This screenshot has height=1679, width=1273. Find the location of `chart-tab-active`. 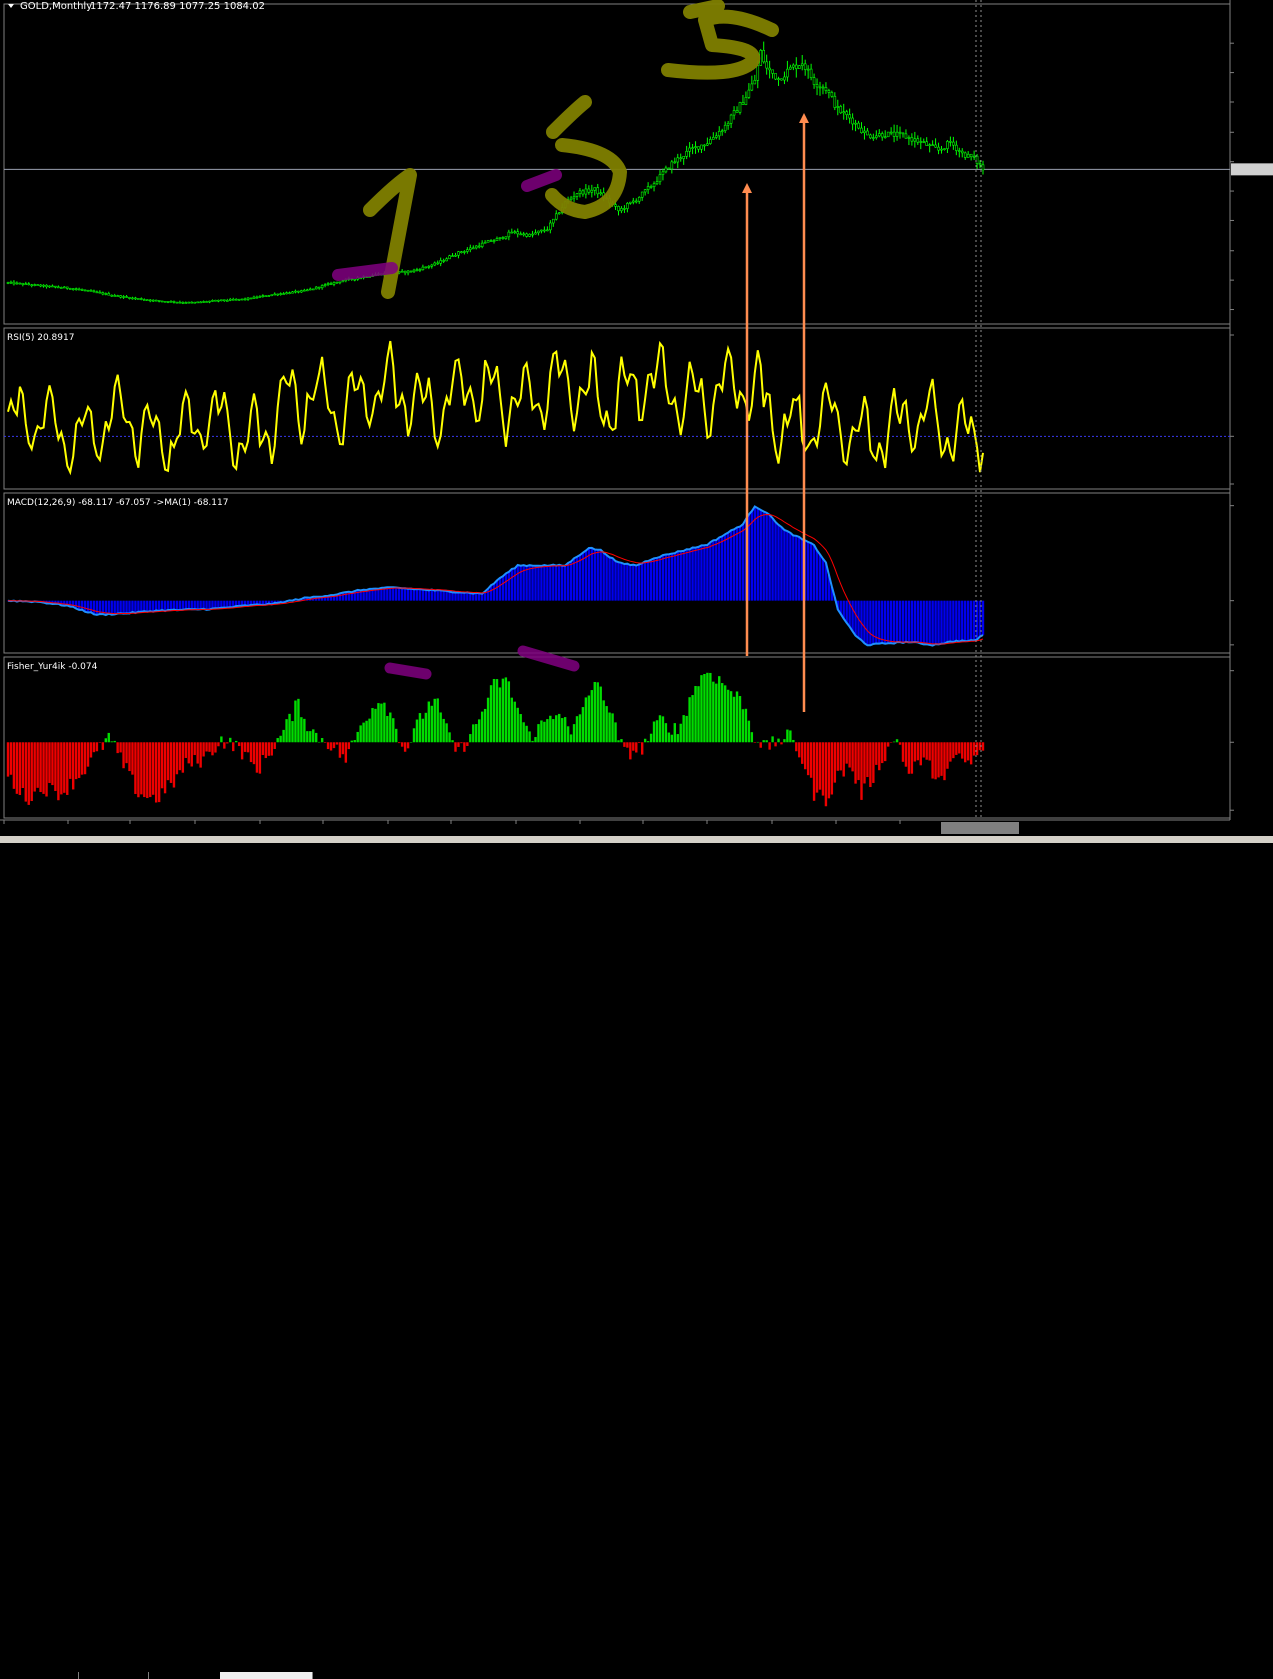

chart-tab-active is located at coordinates (266, 1675).